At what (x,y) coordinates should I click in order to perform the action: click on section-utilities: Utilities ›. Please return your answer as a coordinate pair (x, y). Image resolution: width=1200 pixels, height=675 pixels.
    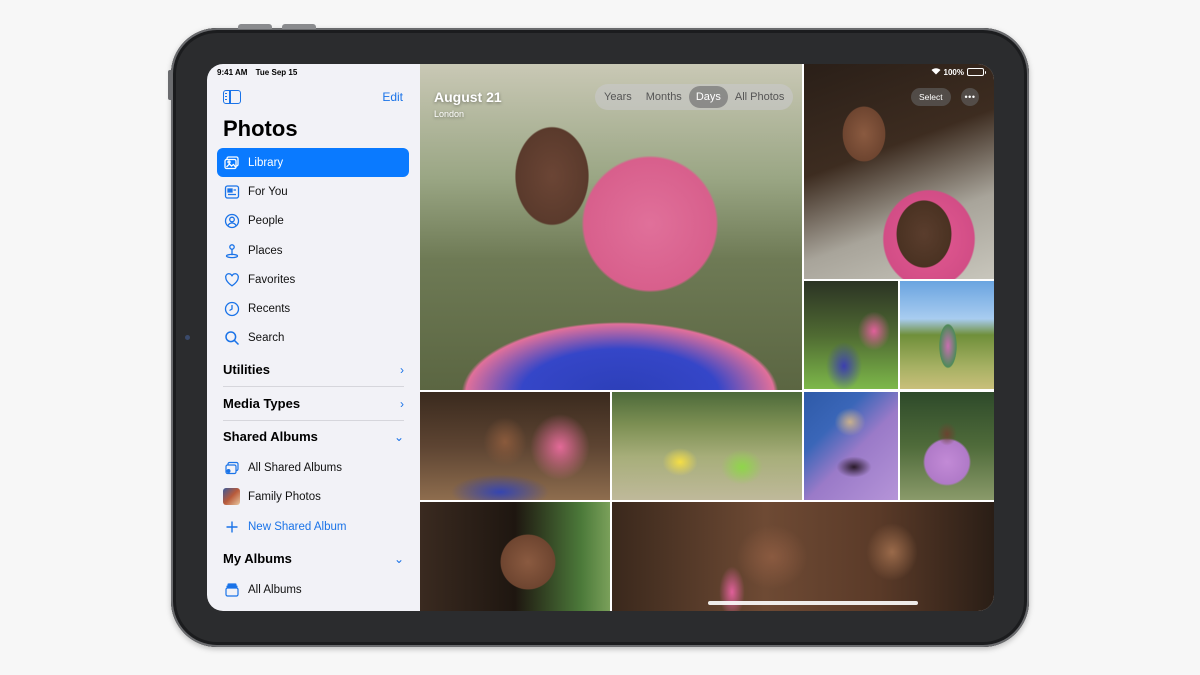
    Looking at the image, I should click on (313, 369).